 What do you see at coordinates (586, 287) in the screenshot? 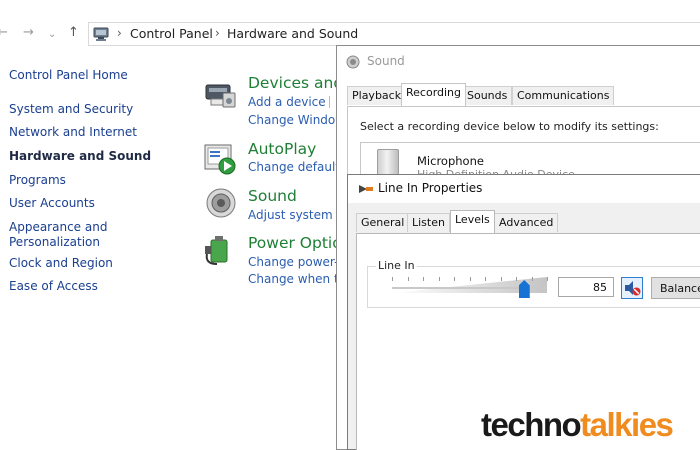
I see `level-value-input: 85` at bounding box center [586, 287].